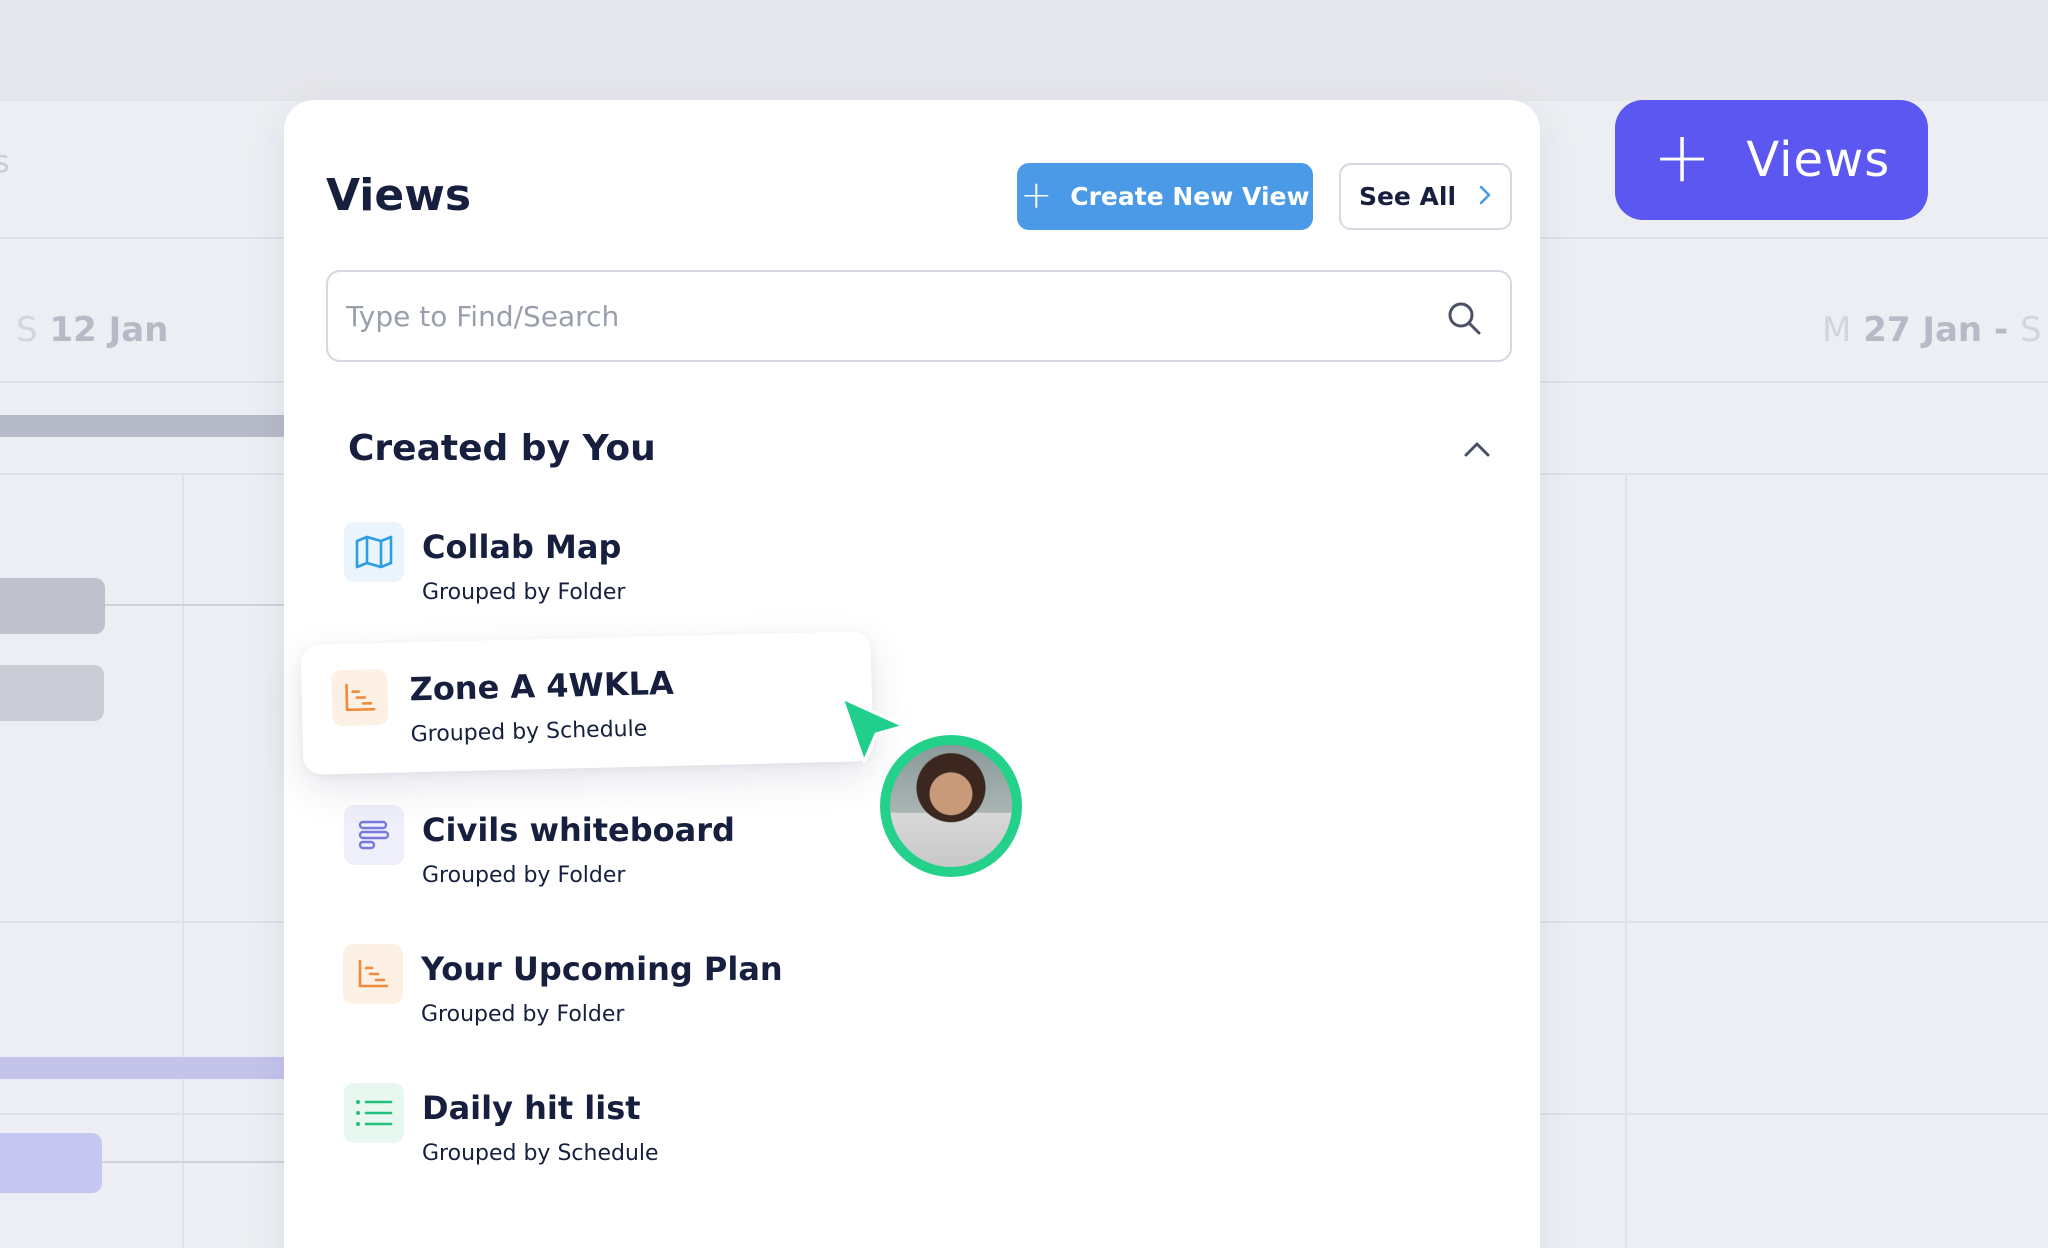 The width and height of the screenshot is (2048, 1248). What do you see at coordinates (374, 1113) in the screenshot?
I see `list-icon` at bounding box center [374, 1113].